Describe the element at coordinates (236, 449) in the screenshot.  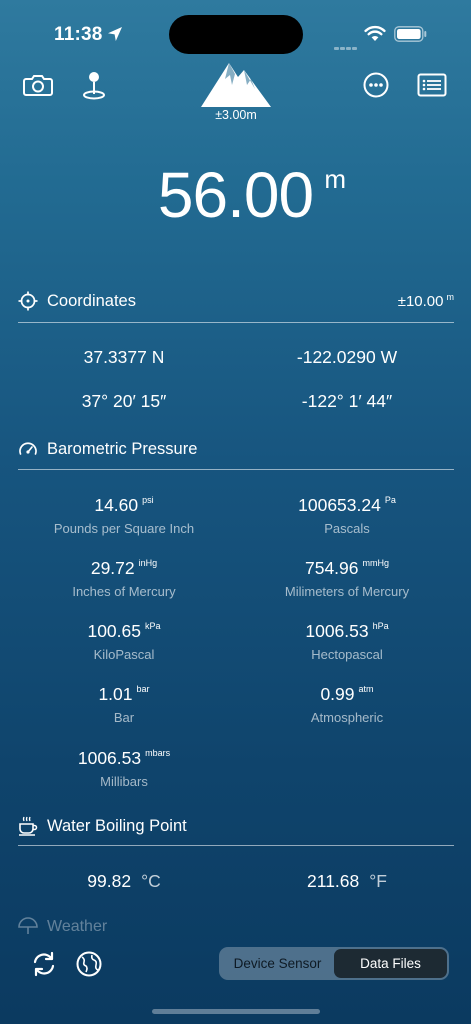
I see `pressure-header: Barometric Pressure` at that location.